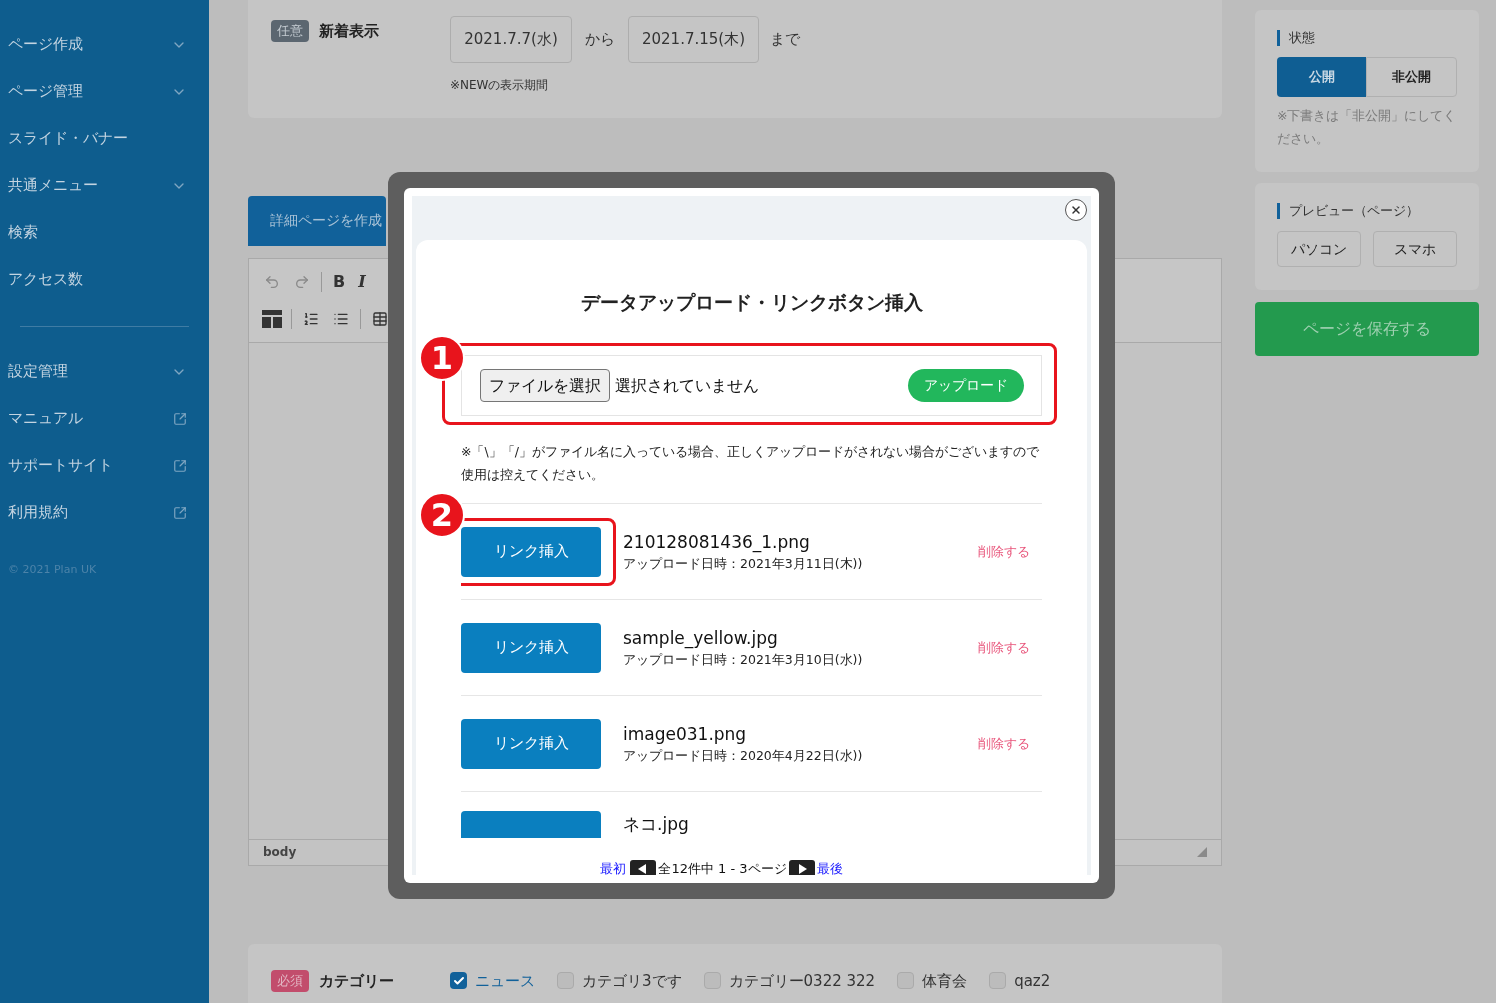  I want to click on checkbox-label: カテゴリ3です, so click(632, 981).